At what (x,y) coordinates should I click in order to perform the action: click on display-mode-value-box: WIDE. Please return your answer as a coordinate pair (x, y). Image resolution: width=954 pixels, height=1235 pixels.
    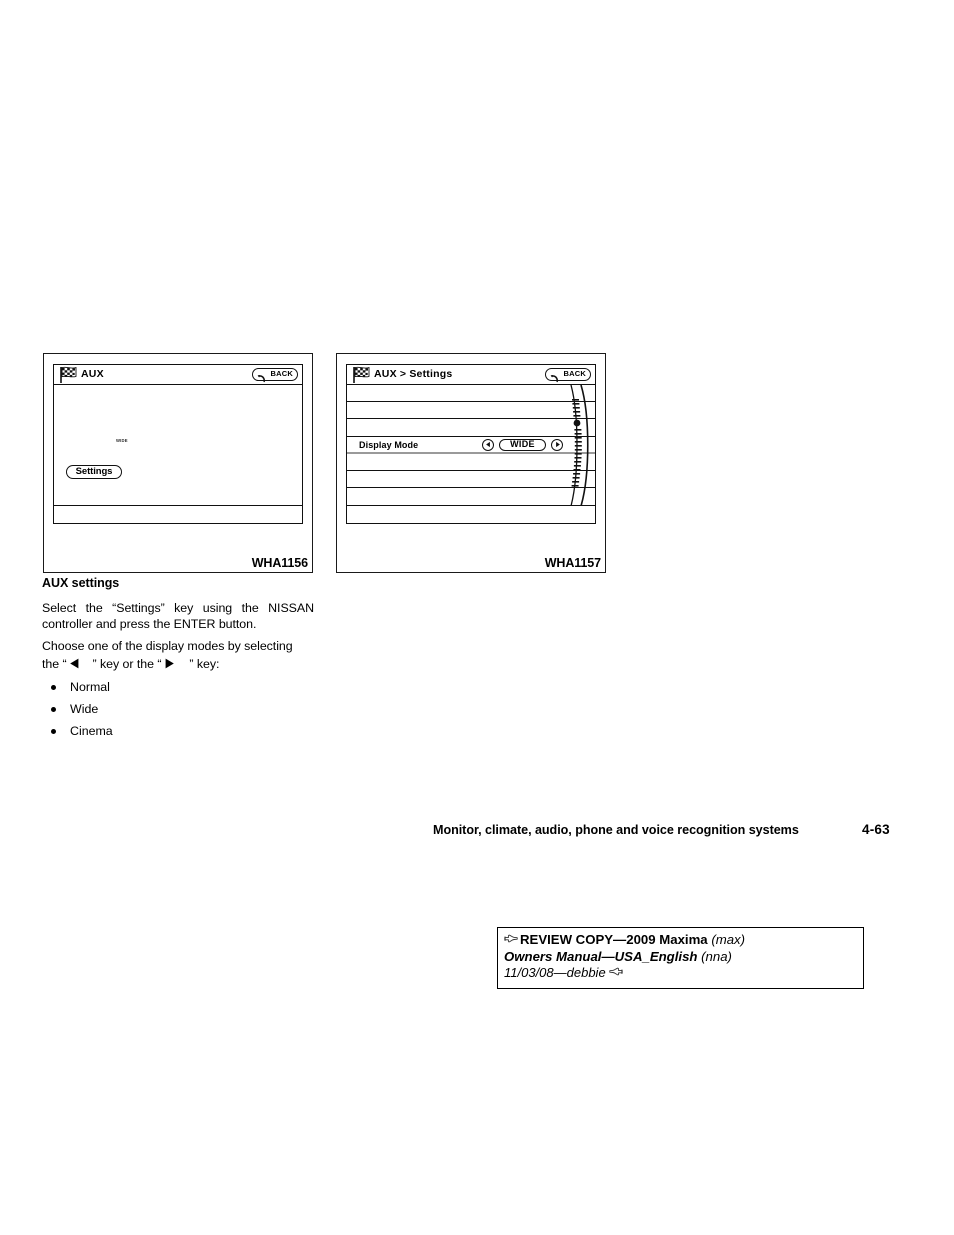
    Looking at the image, I should click on (522, 445).